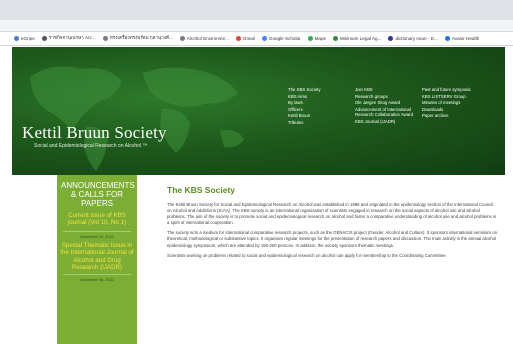  Describe the element at coordinates (384, 122) in the screenshot. I see `nav-kbs-journal: KBS Journal (IJADR)` at that location.